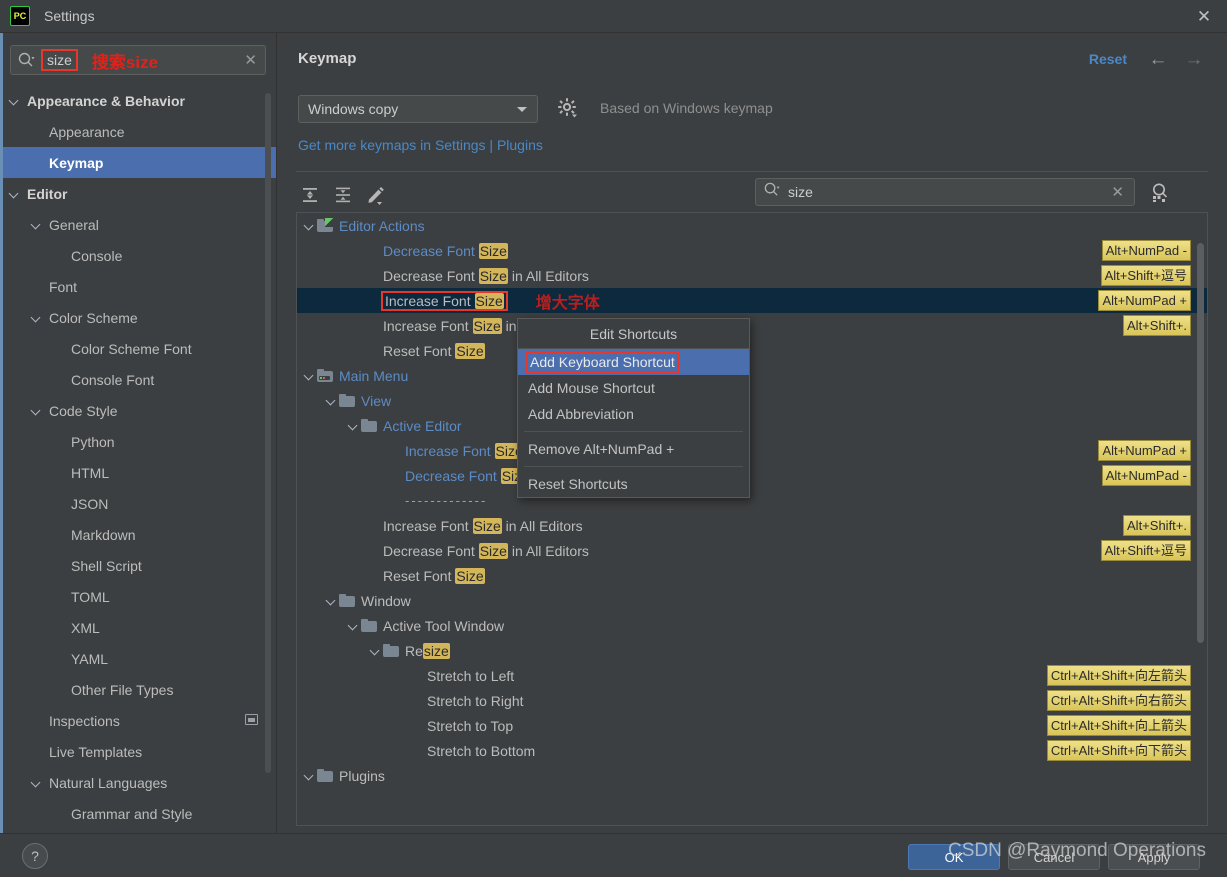 This screenshot has width=1227, height=877. Describe the element at coordinates (633, 449) in the screenshot. I see `context-menu-item-remove-alt-numpad: Remove Alt+NumPad +` at that location.